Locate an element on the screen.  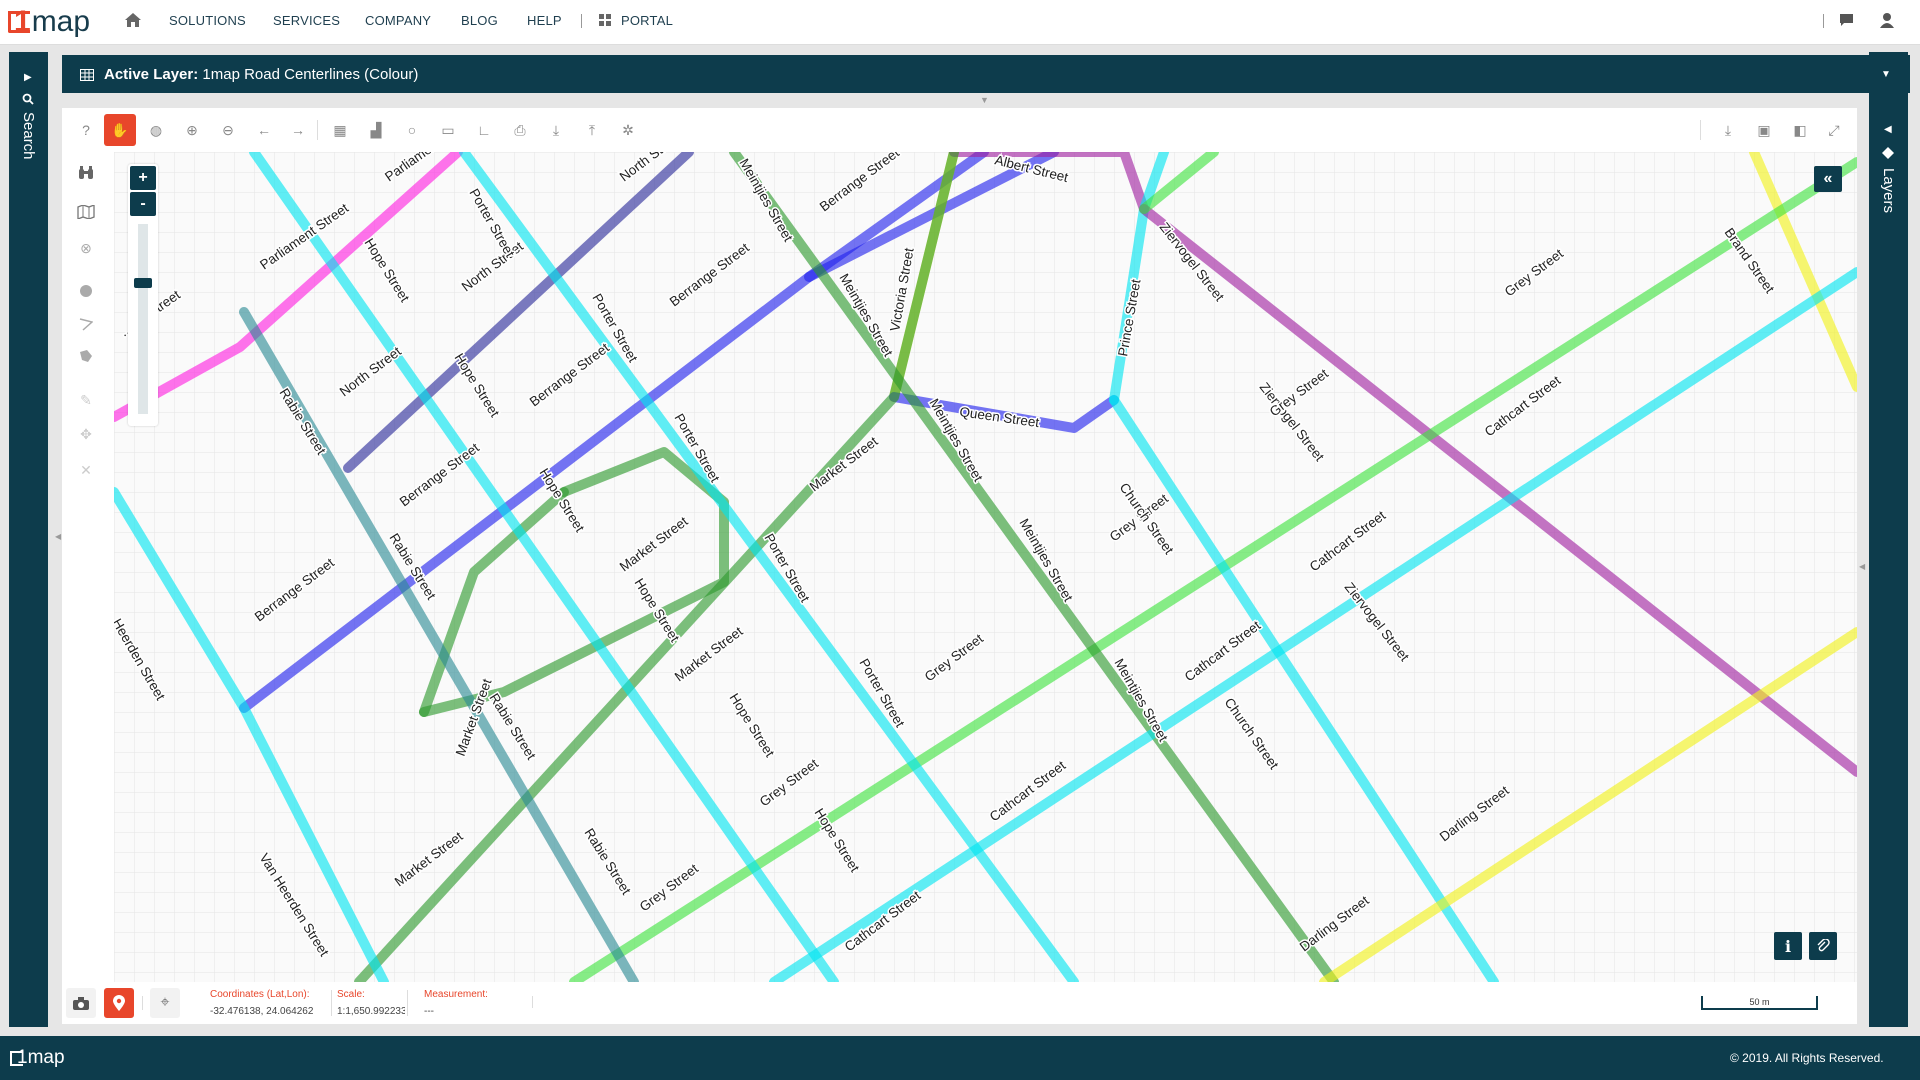
zoom-in-icon: ⊕ is located at coordinates (192, 129).